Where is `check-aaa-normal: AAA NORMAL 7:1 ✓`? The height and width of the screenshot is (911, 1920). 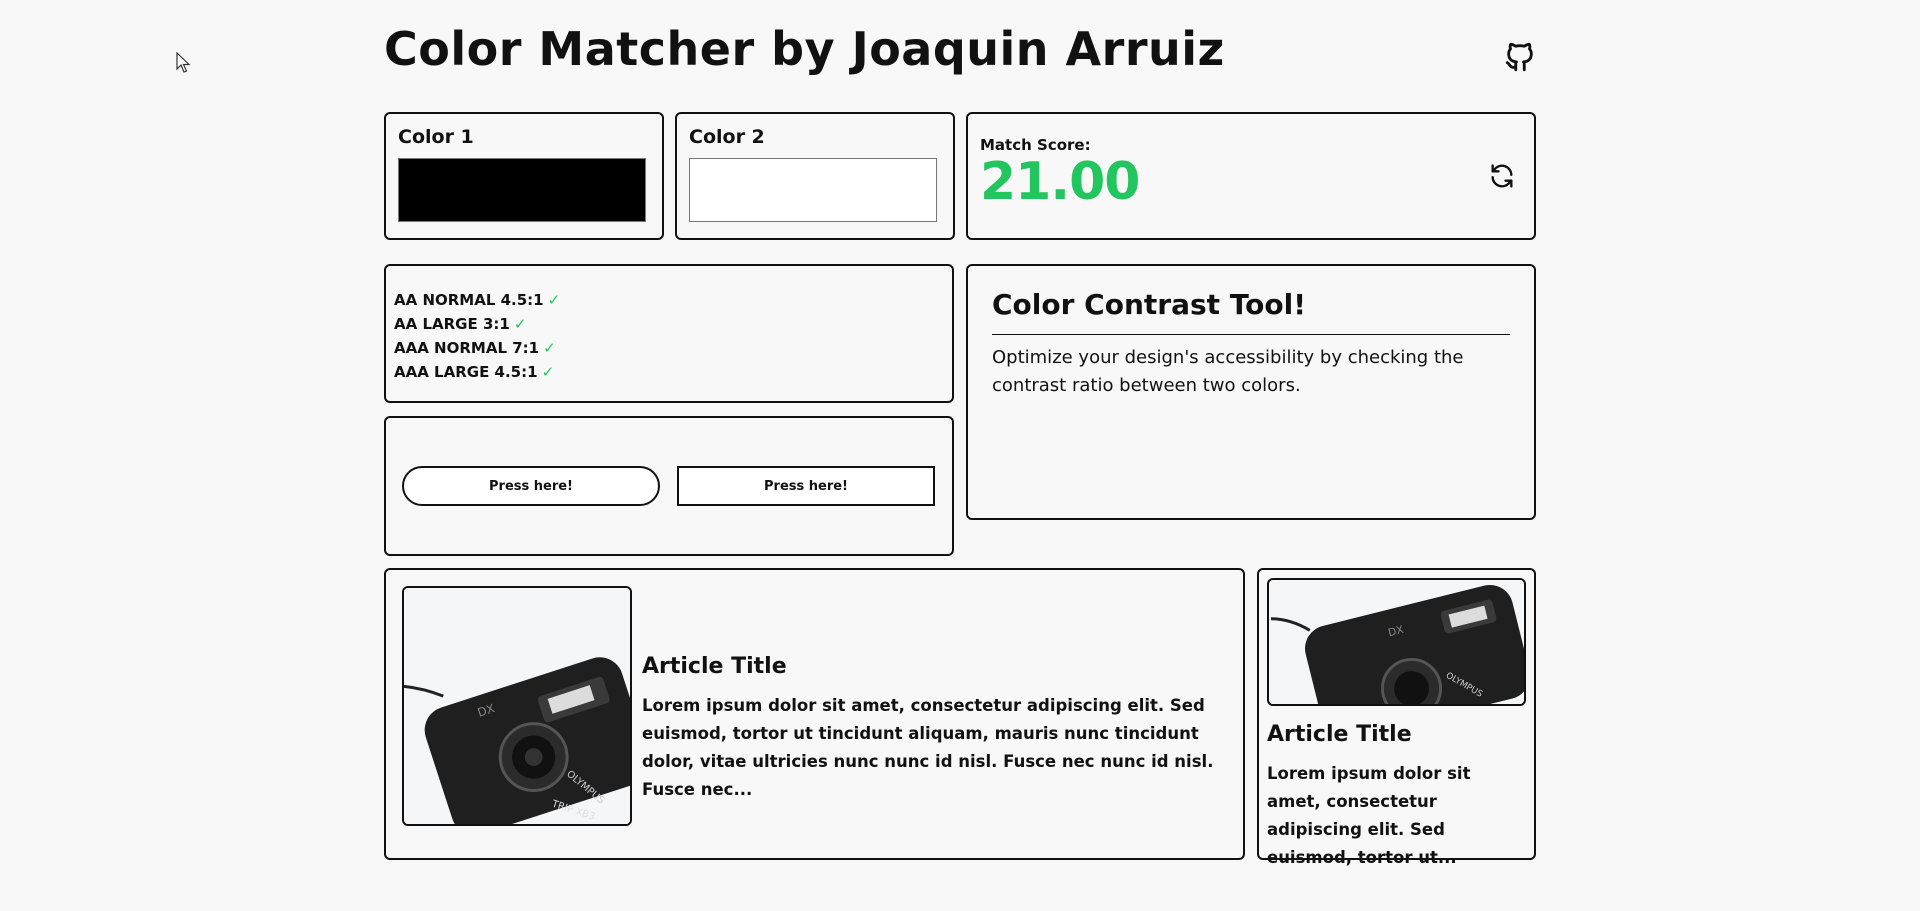 check-aaa-normal: AAA NORMAL 7:1 ✓ is located at coordinates (475, 348).